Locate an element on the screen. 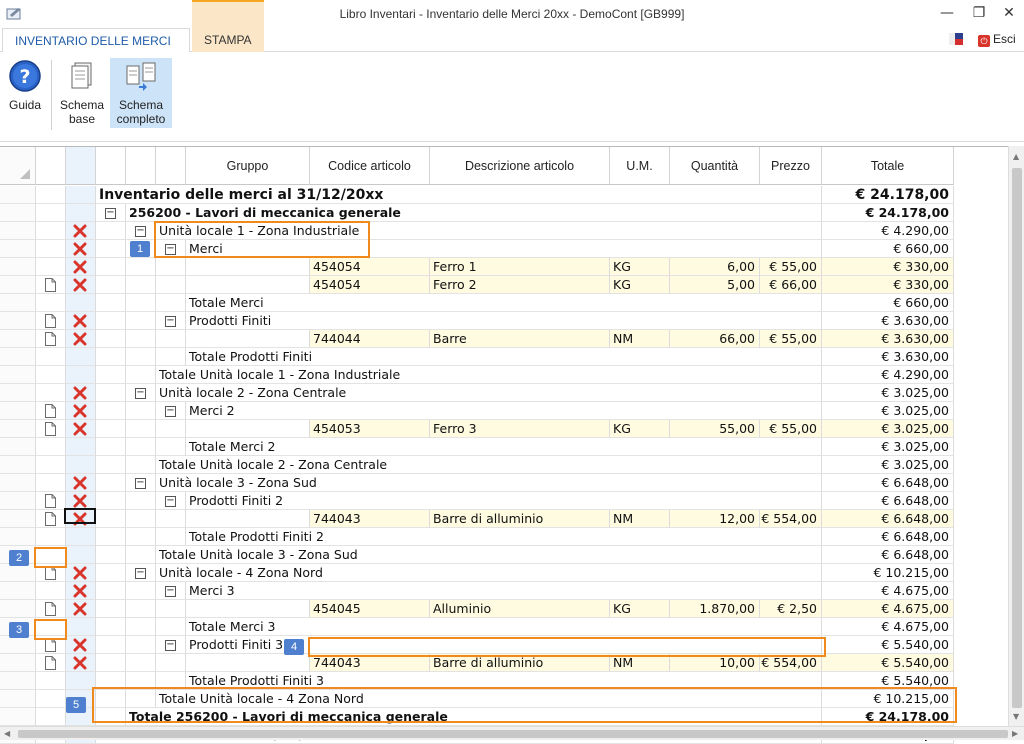 Image resolution: width=1024 pixels, height=744 pixels. schema-base-button: Schema base is located at coordinates (82, 93).